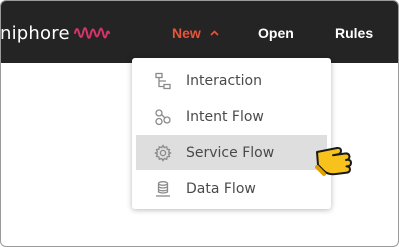 The height and width of the screenshot is (247, 399). I want to click on menu-item-label: Service Flow, so click(230, 152).